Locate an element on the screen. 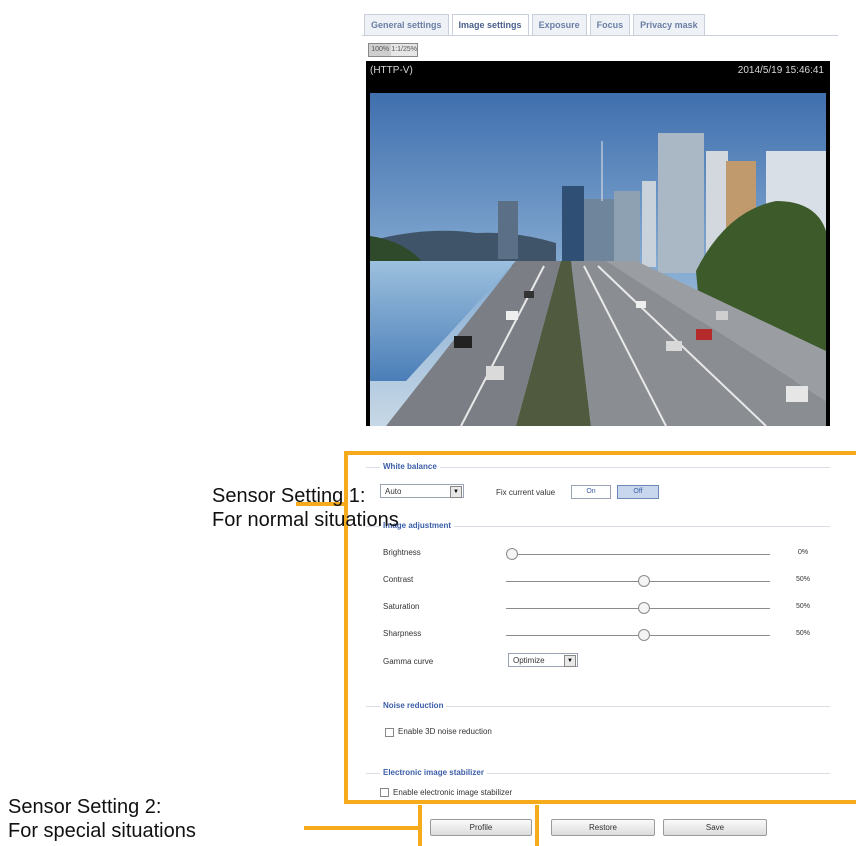  brightness-slider-thumb is located at coordinates (512, 554).